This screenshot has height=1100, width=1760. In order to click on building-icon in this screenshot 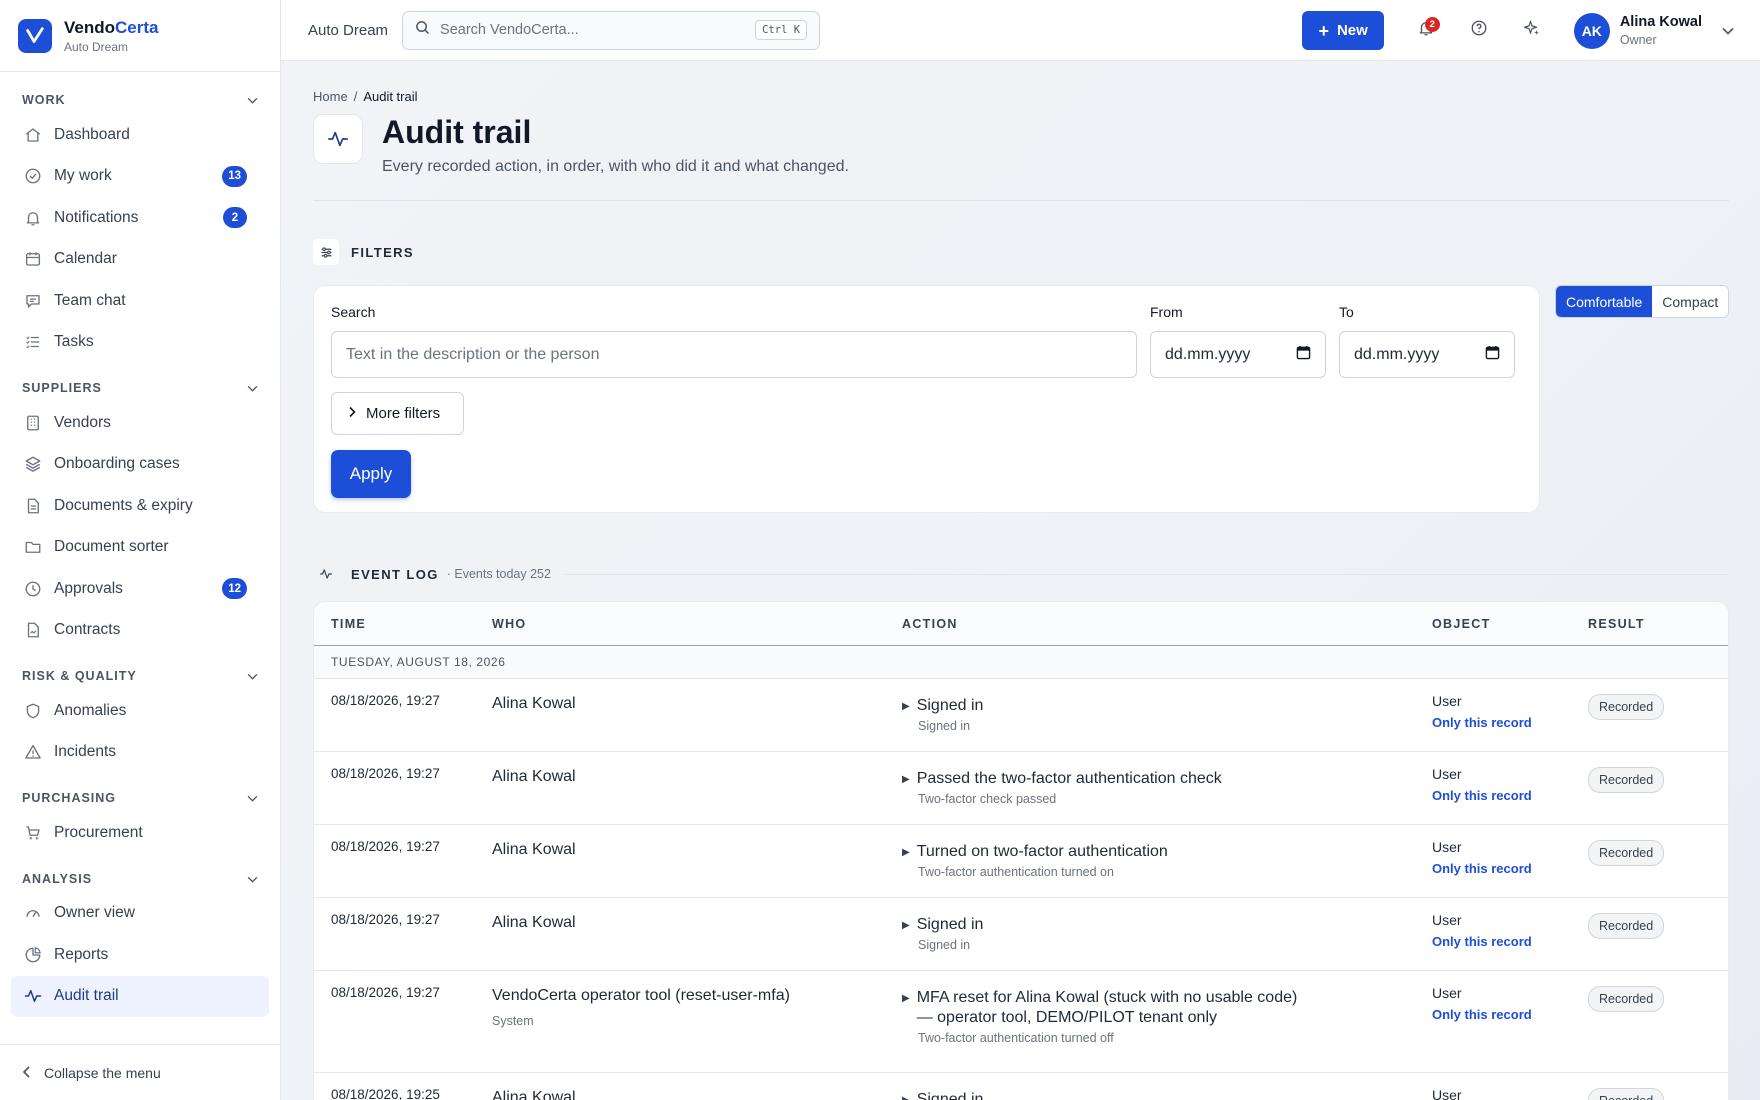, I will do `click(33, 423)`.